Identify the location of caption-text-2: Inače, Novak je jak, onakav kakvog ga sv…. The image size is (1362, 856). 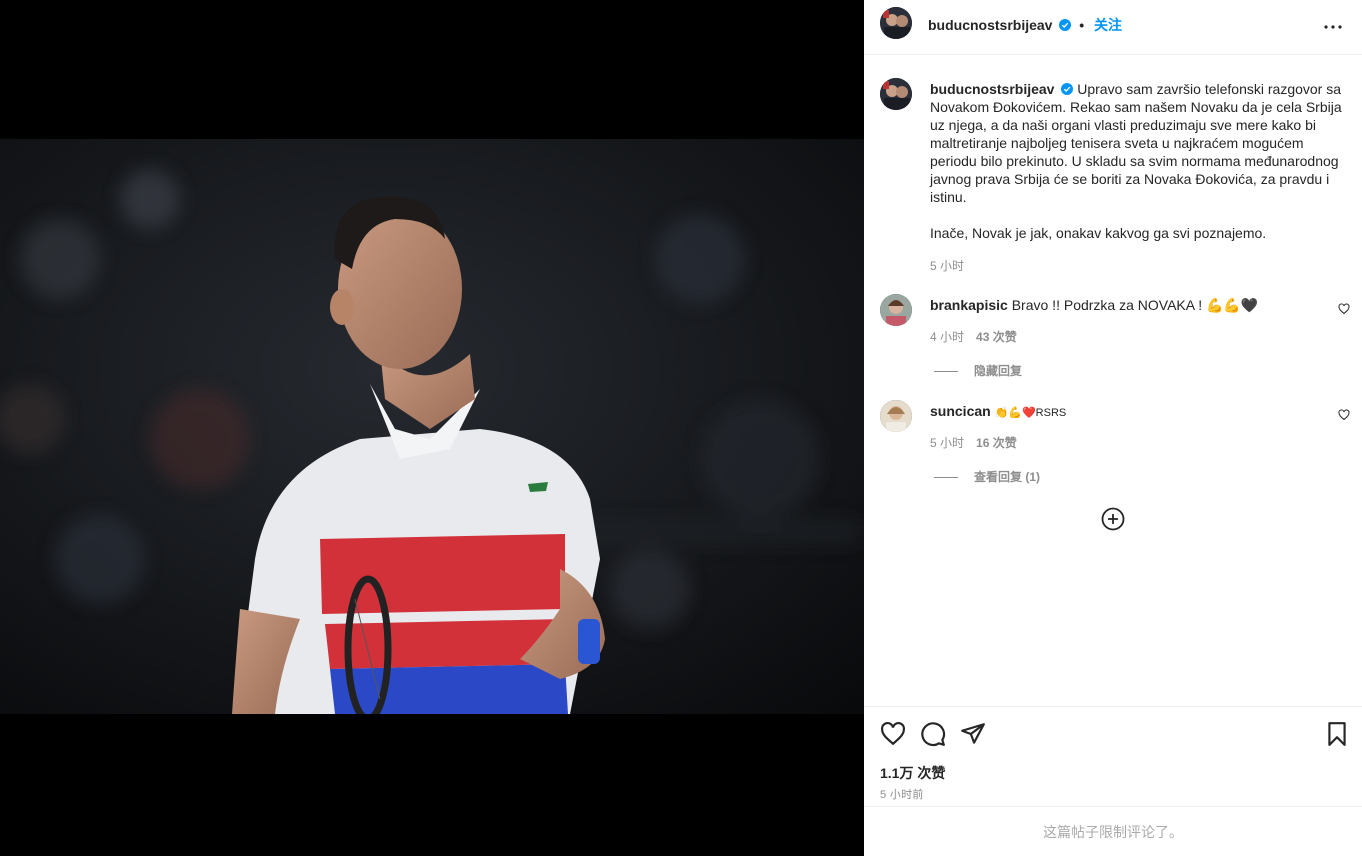
(1098, 233).